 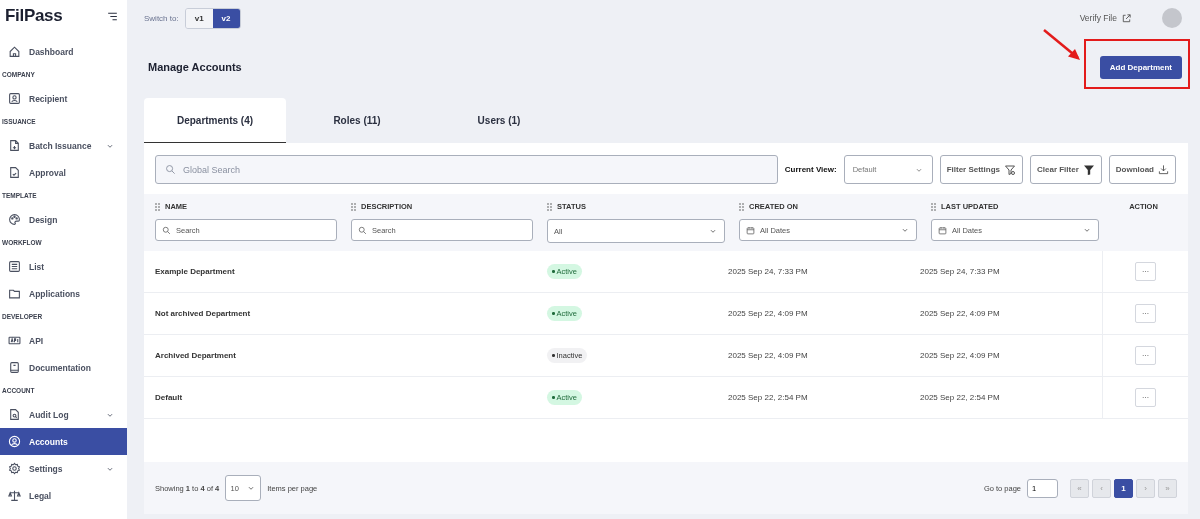 I want to click on version-toggle: v1, so click(x=199, y=18).